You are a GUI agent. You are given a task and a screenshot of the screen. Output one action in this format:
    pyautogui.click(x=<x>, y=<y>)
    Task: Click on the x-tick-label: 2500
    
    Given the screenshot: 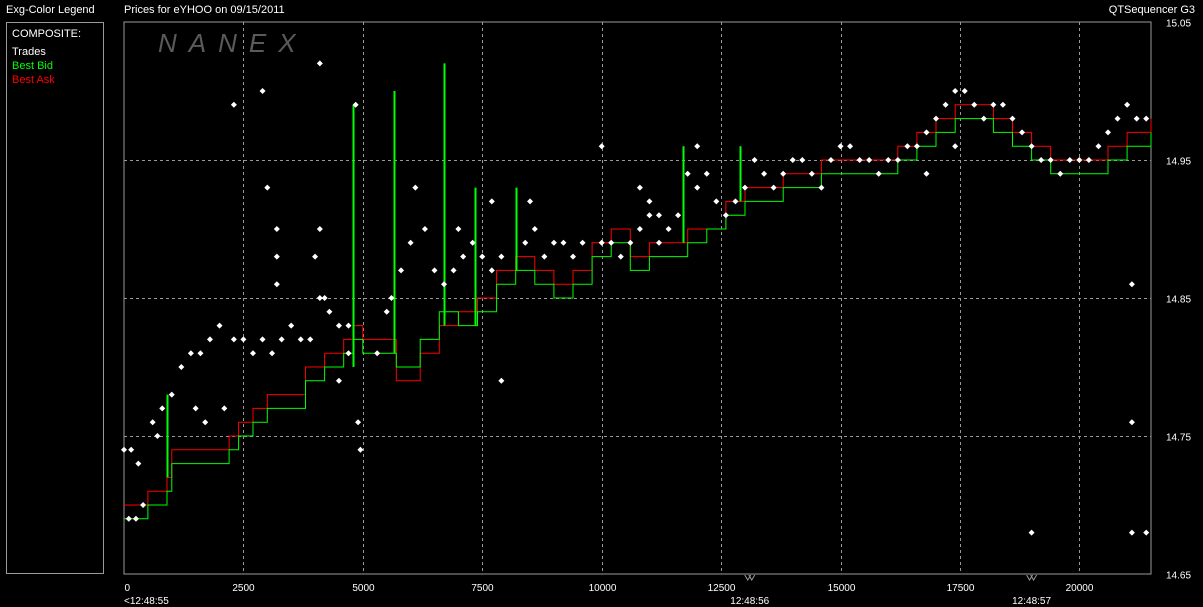 What is the action you would take?
    pyautogui.click(x=243, y=588)
    